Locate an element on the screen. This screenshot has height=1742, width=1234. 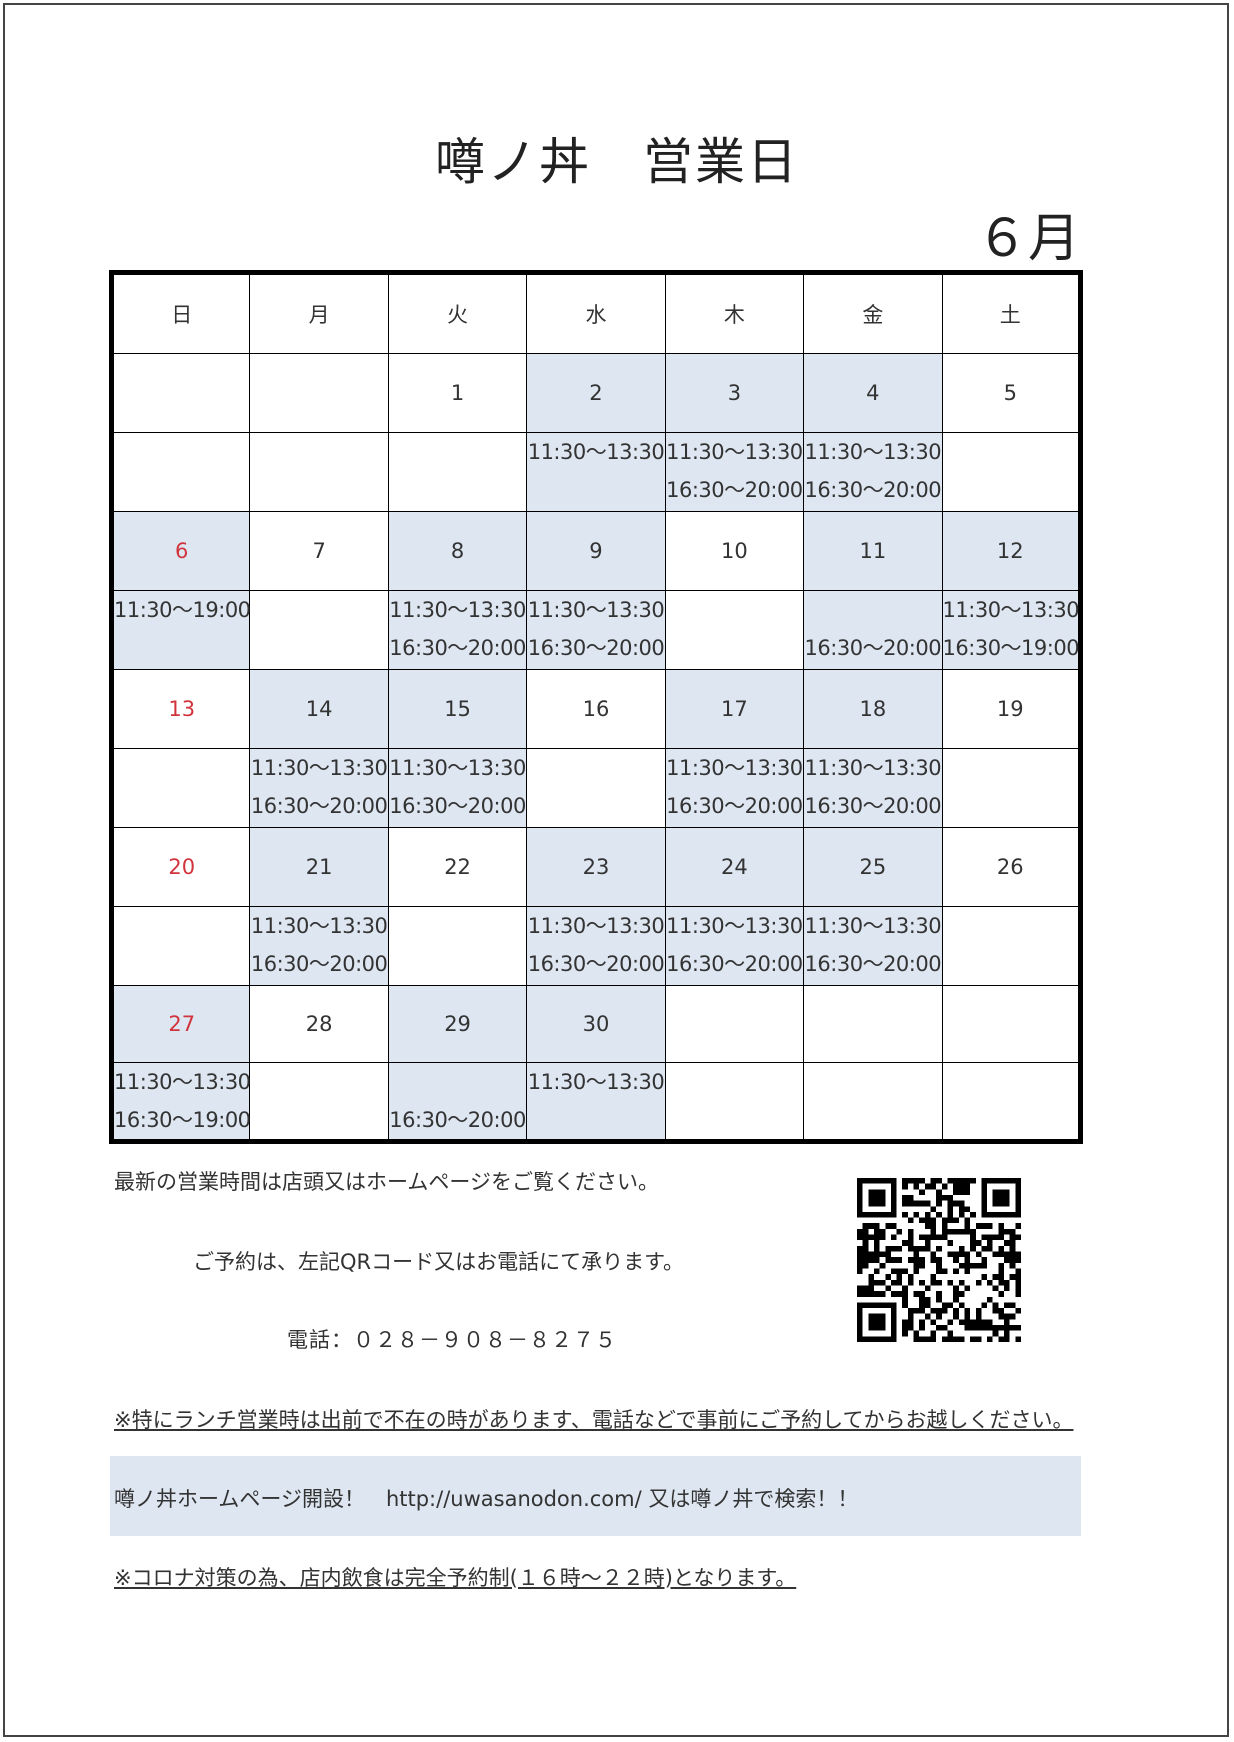
day-date-cell: 18 is located at coordinates (873, 709).